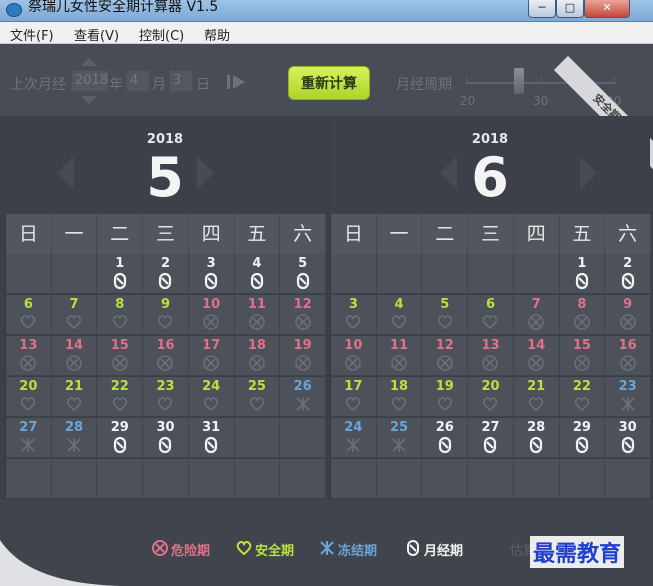  Describe the element at coordinates (607, 9) in the screenshot. I see `close-button: ✕` at that location.